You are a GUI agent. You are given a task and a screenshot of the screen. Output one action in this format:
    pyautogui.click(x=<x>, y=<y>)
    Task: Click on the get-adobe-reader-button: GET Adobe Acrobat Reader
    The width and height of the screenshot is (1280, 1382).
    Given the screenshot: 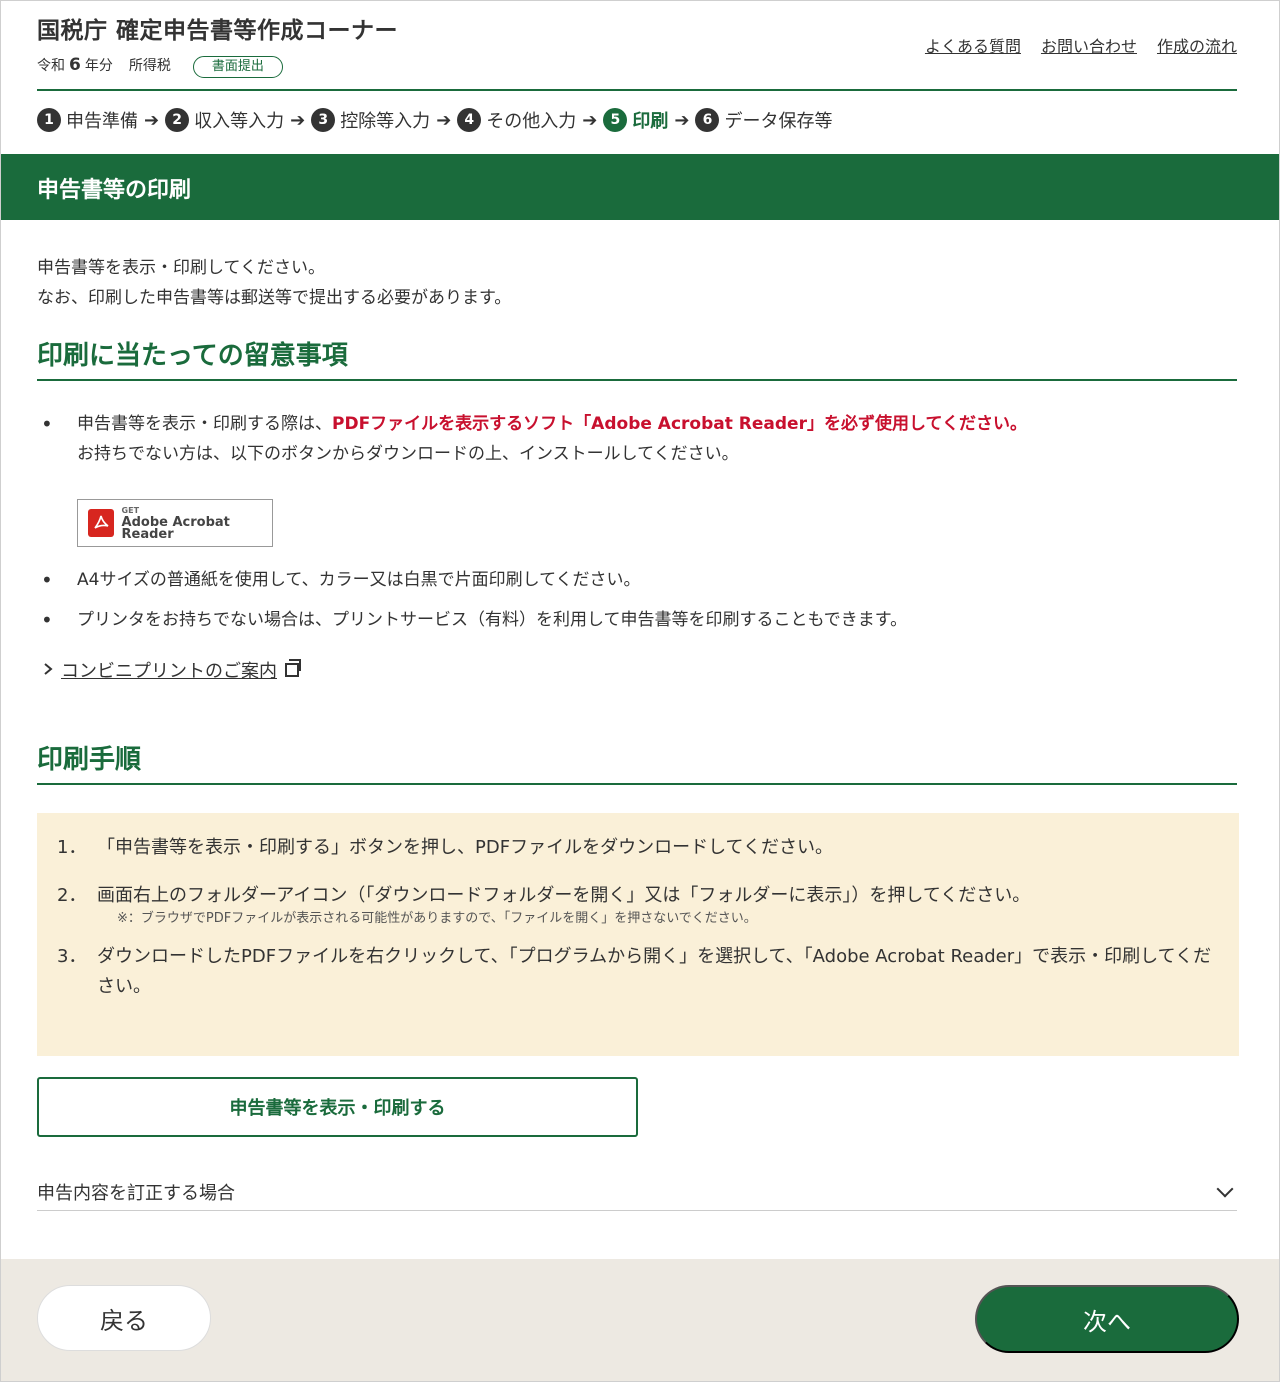 What is the action you would take?
    pyautogui.click(x=175, y=523)
    